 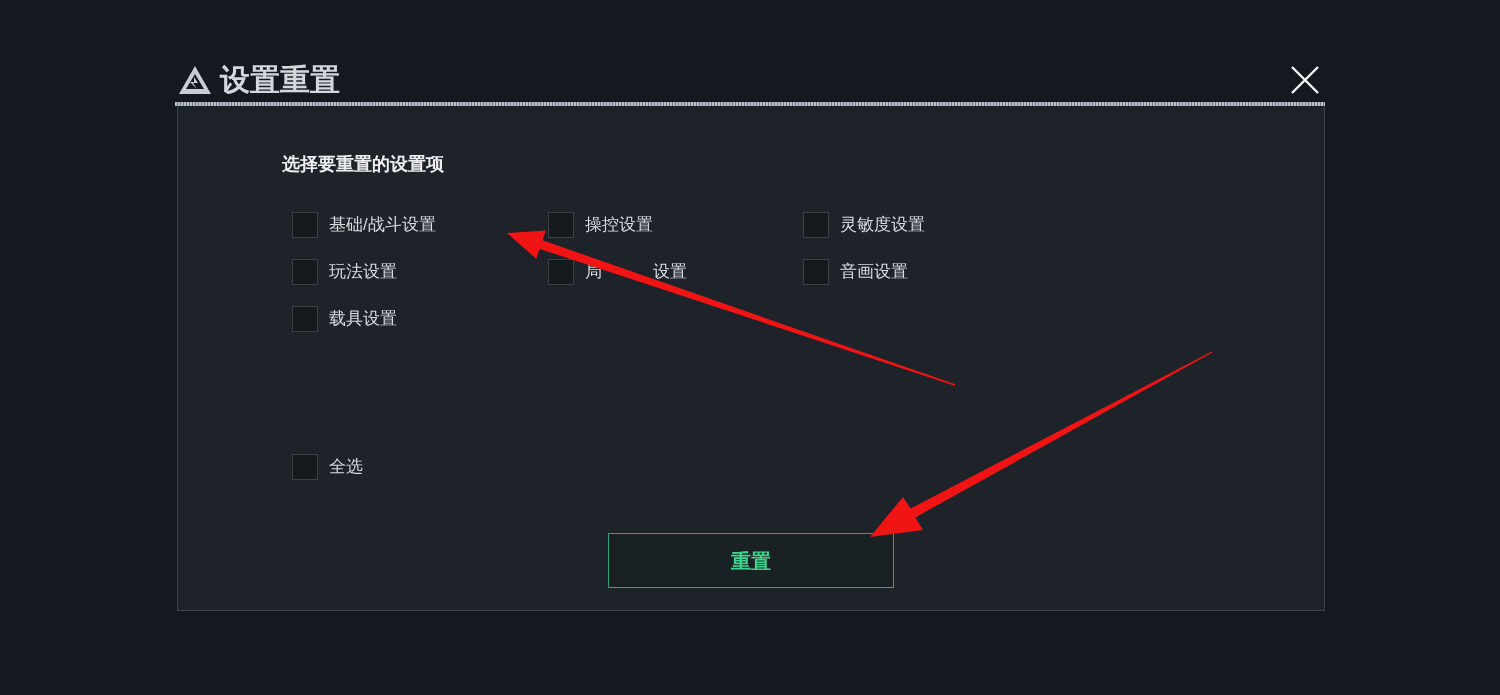 What do you see at coordinates (195, 80) in the screenshot?
I see `triangle-logo-icon` at bounding box center [195, 80].